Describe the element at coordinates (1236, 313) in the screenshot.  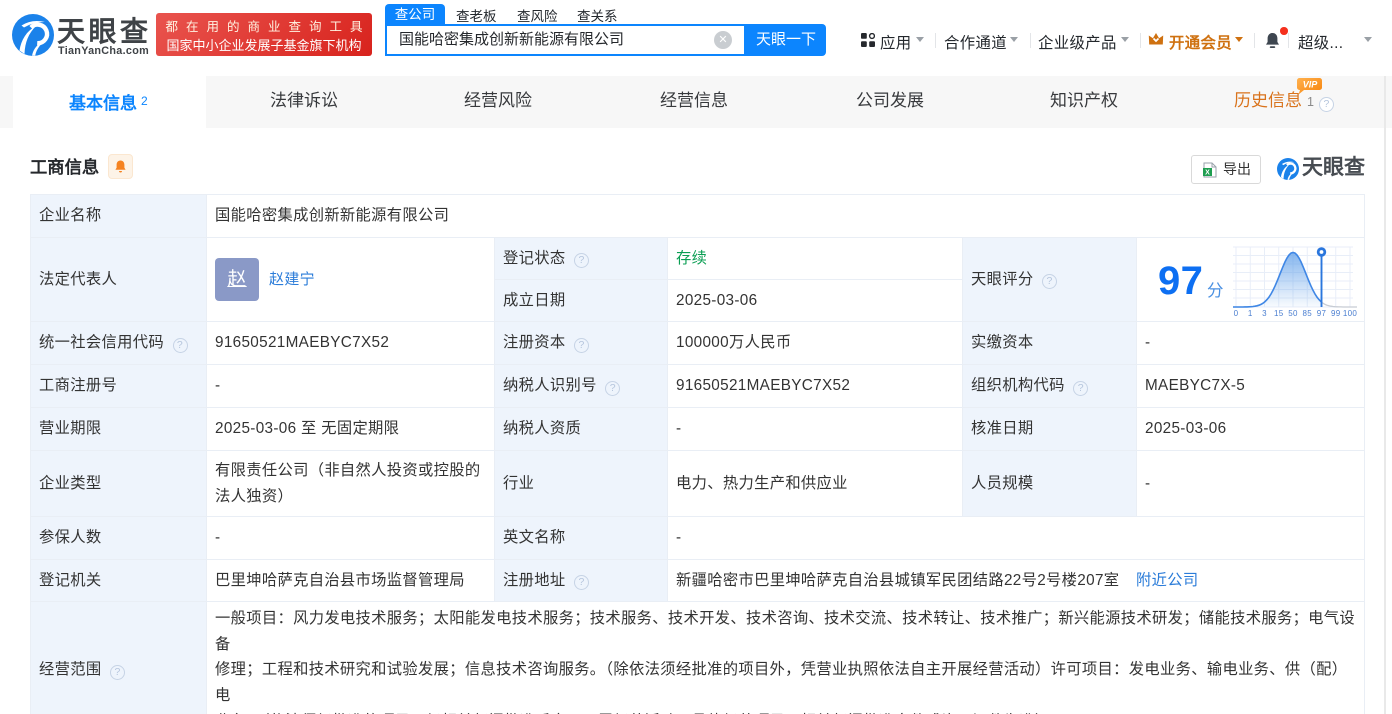
I see `svg-text: 0` at that location.